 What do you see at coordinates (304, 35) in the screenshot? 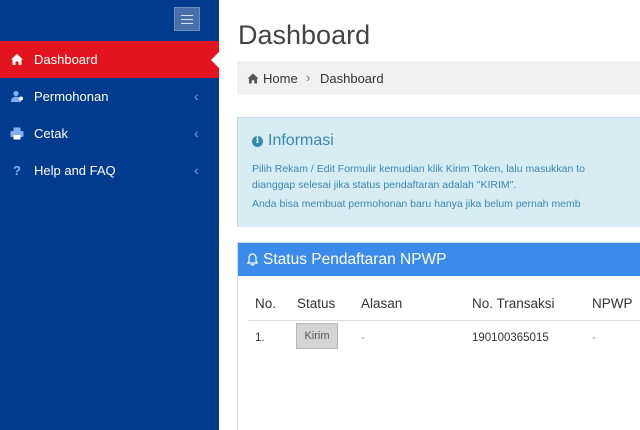
I see `page-title: Dashboard` at bounding box center [304, 35].